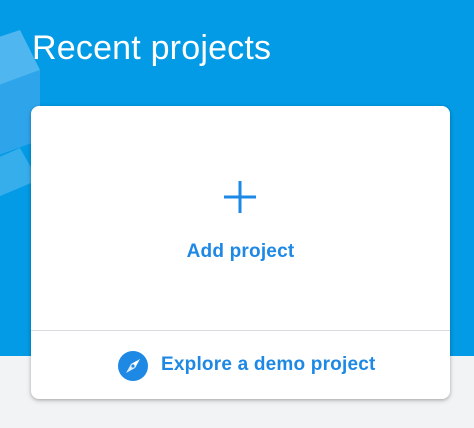 This screenshot has width=474, height=428. Describe the element at coordinates (133, 366) in the screenshot. I see `compass-icon` at that location.